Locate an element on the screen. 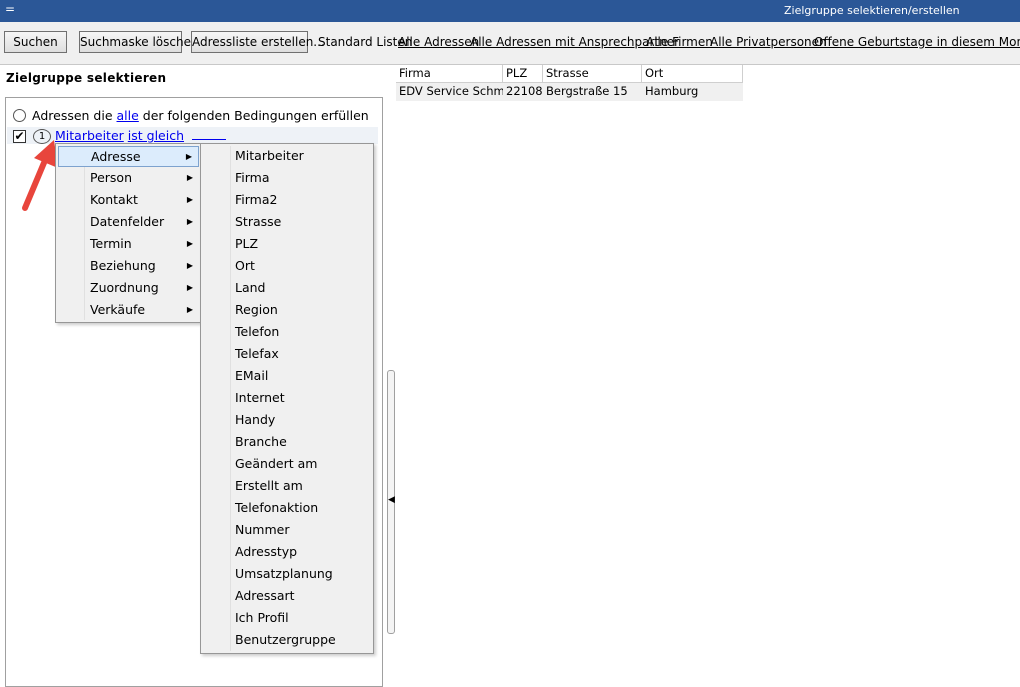 The image size is (1020, 687). menu-item-label: Verkäufe is located at coordinates (118, 309).